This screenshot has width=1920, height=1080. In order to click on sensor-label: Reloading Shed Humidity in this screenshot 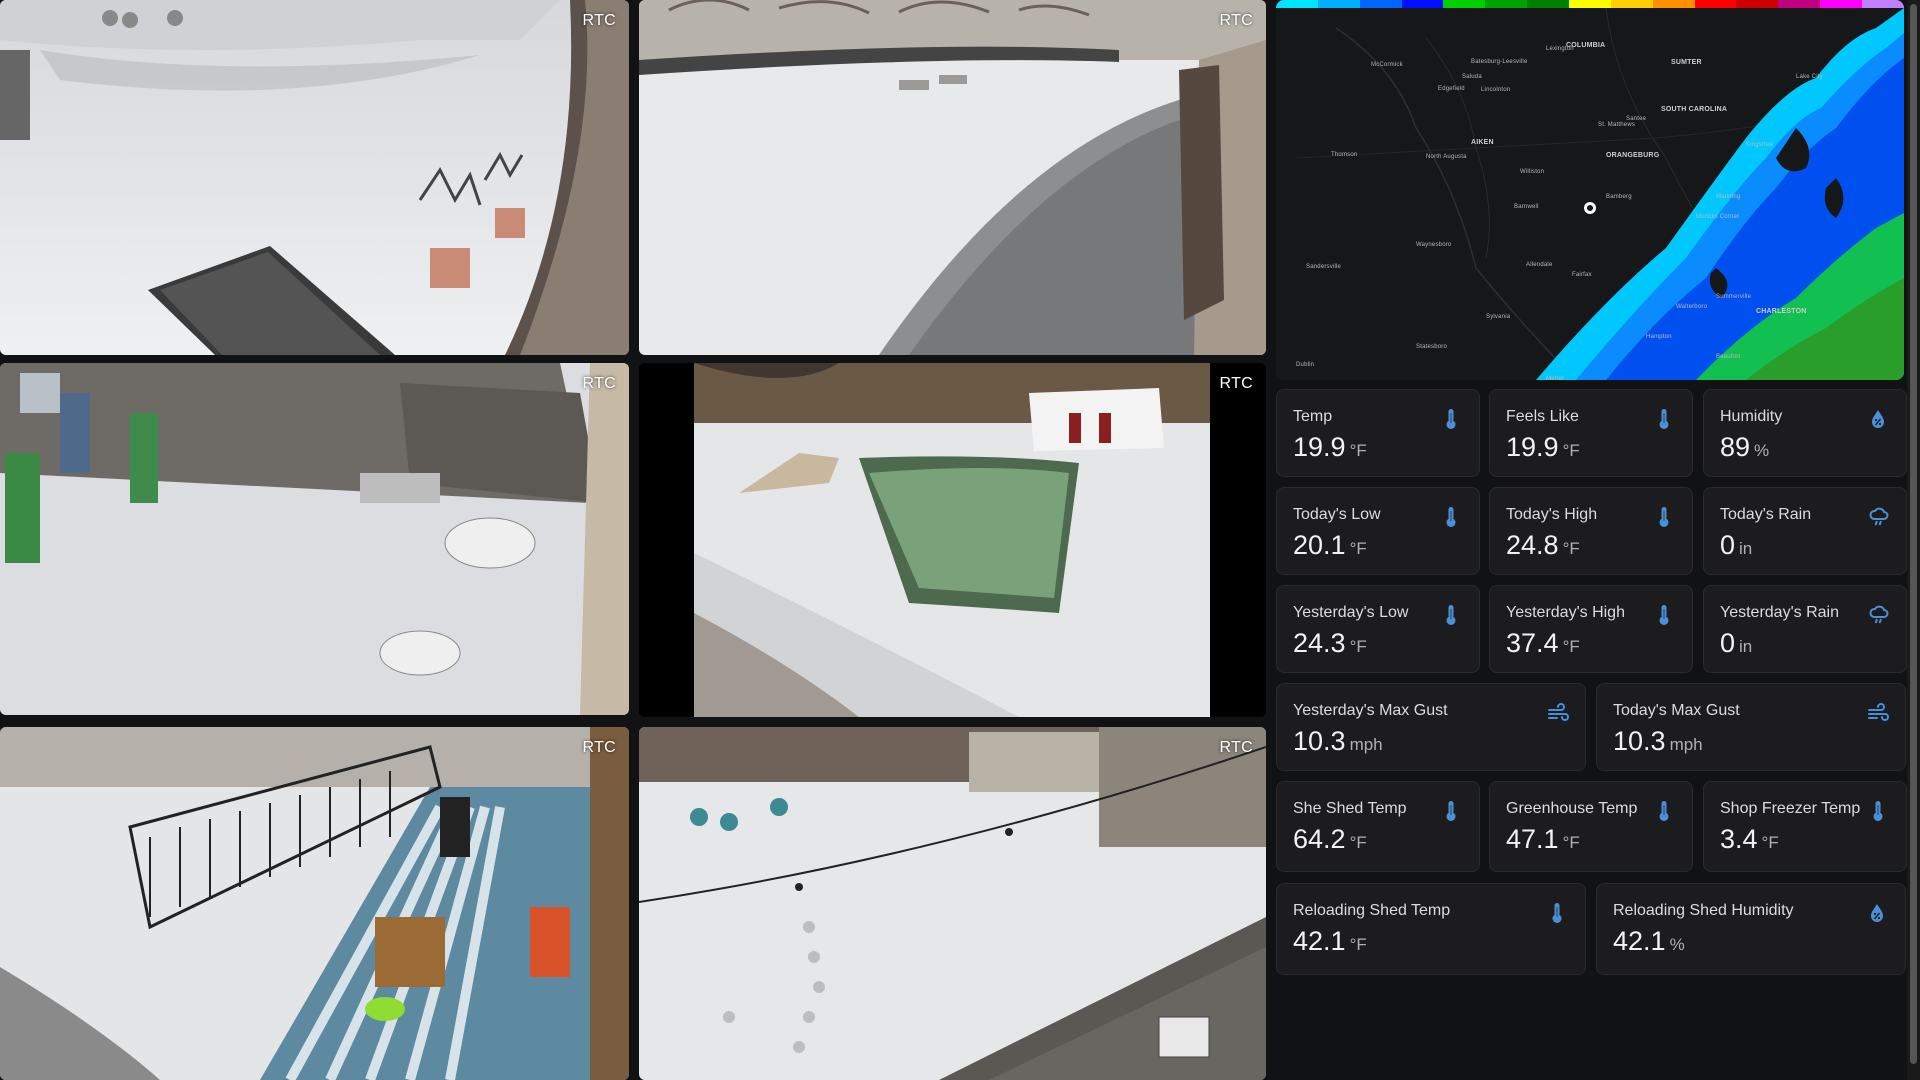, I will do `click(1703, 910)`.